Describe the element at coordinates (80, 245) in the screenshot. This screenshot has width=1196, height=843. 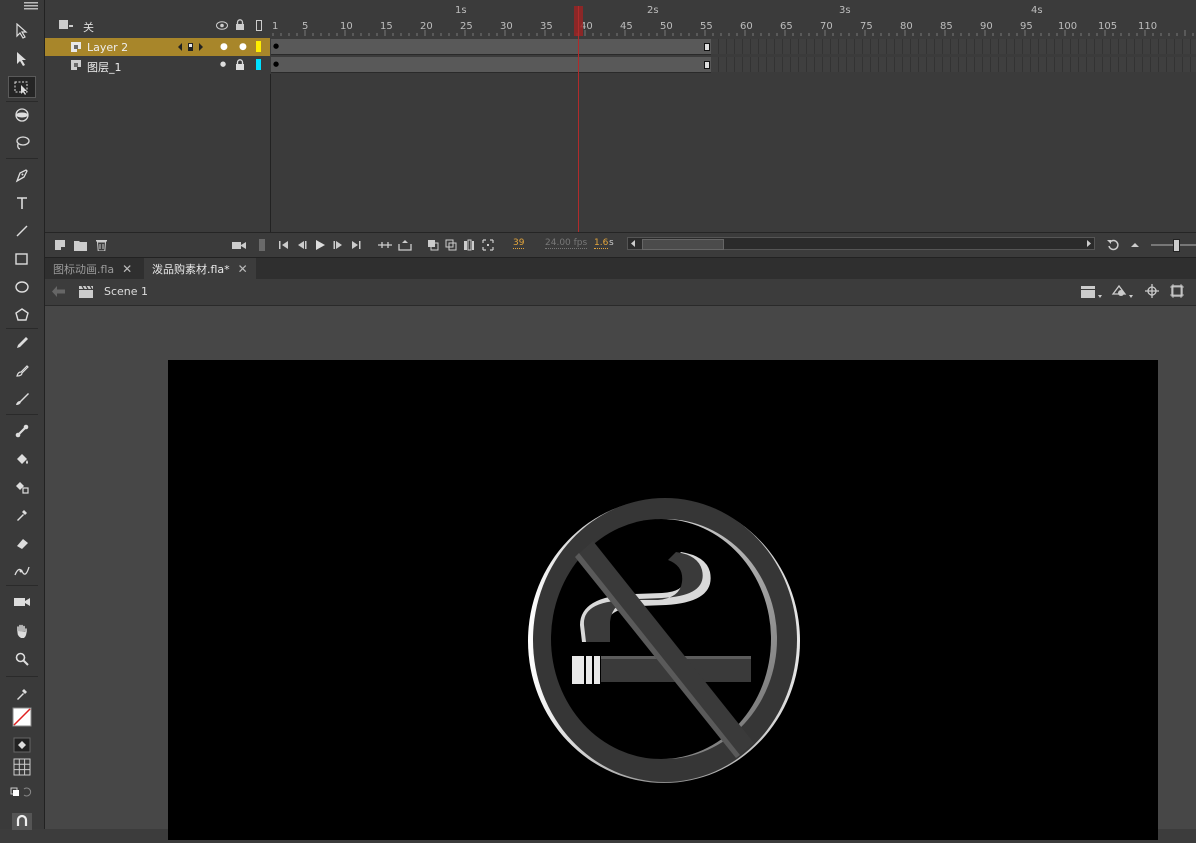
I see `new-folder-icon` at that location.